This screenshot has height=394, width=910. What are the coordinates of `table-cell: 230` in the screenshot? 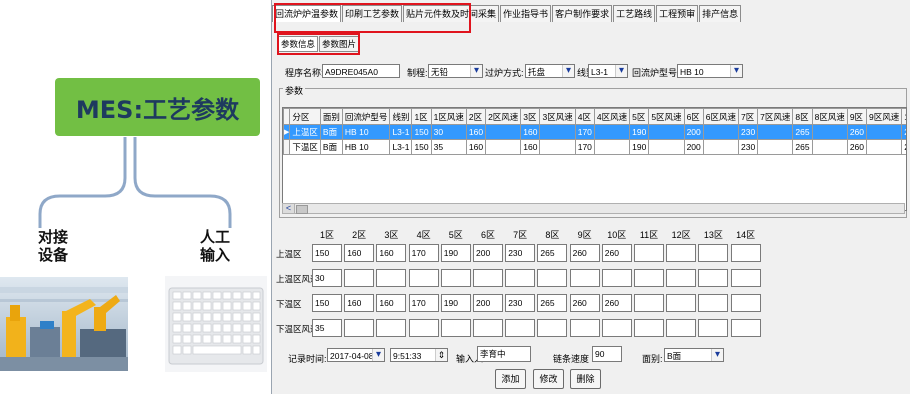 It's located at (748, 132).